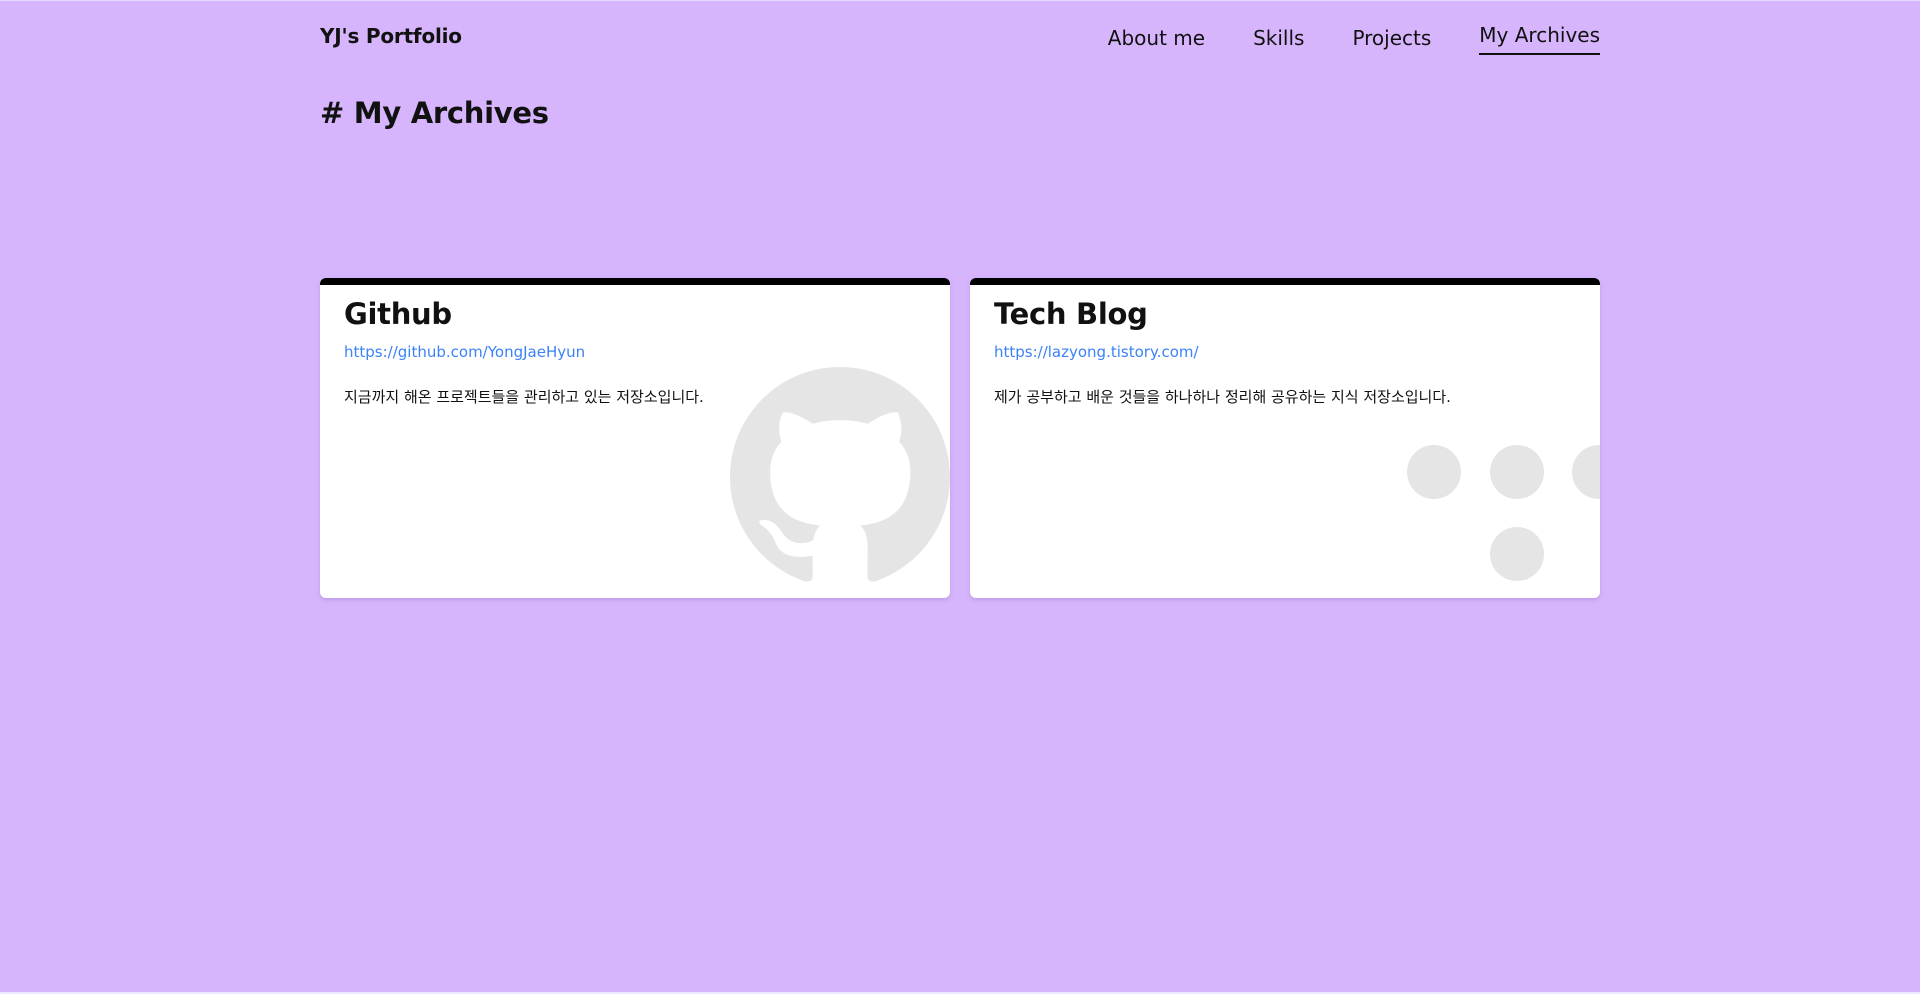 This screenshot has width=1920, height=994. Describe the element at coordinates (840, 474) in the screenshot. I see `github-icon` at that location.